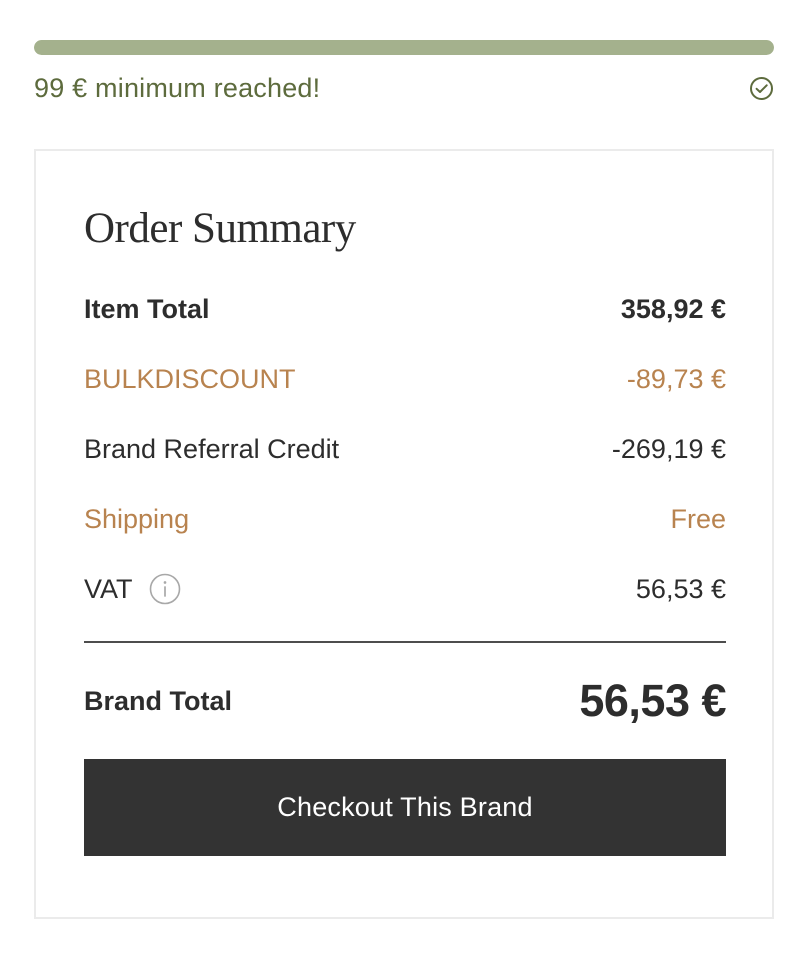 The height and width of the screenshot is (960, 808). Describe the element at coordinates (177, 88) in the screenshot. I see `minimum-status-message: 99 € minimum reached!` at that location.